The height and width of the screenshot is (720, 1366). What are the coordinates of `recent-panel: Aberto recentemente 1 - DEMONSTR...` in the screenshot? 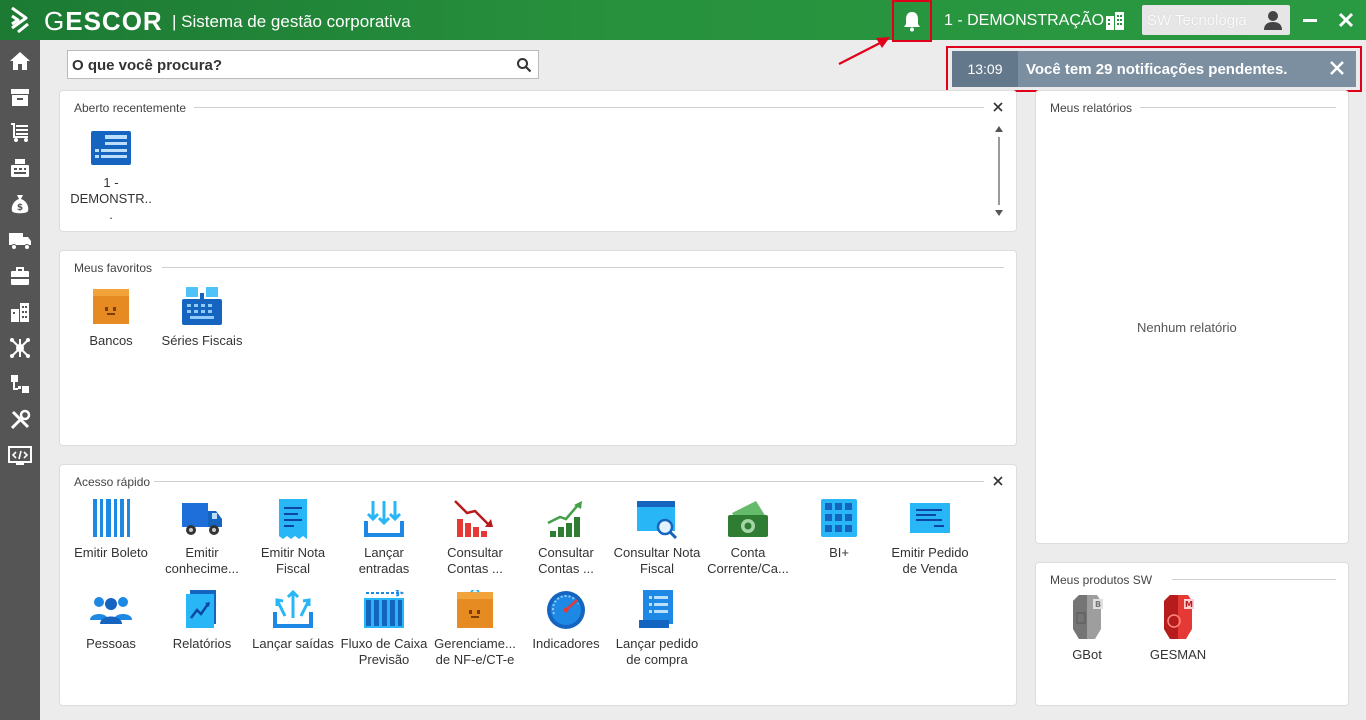 It's located at (538, 161).